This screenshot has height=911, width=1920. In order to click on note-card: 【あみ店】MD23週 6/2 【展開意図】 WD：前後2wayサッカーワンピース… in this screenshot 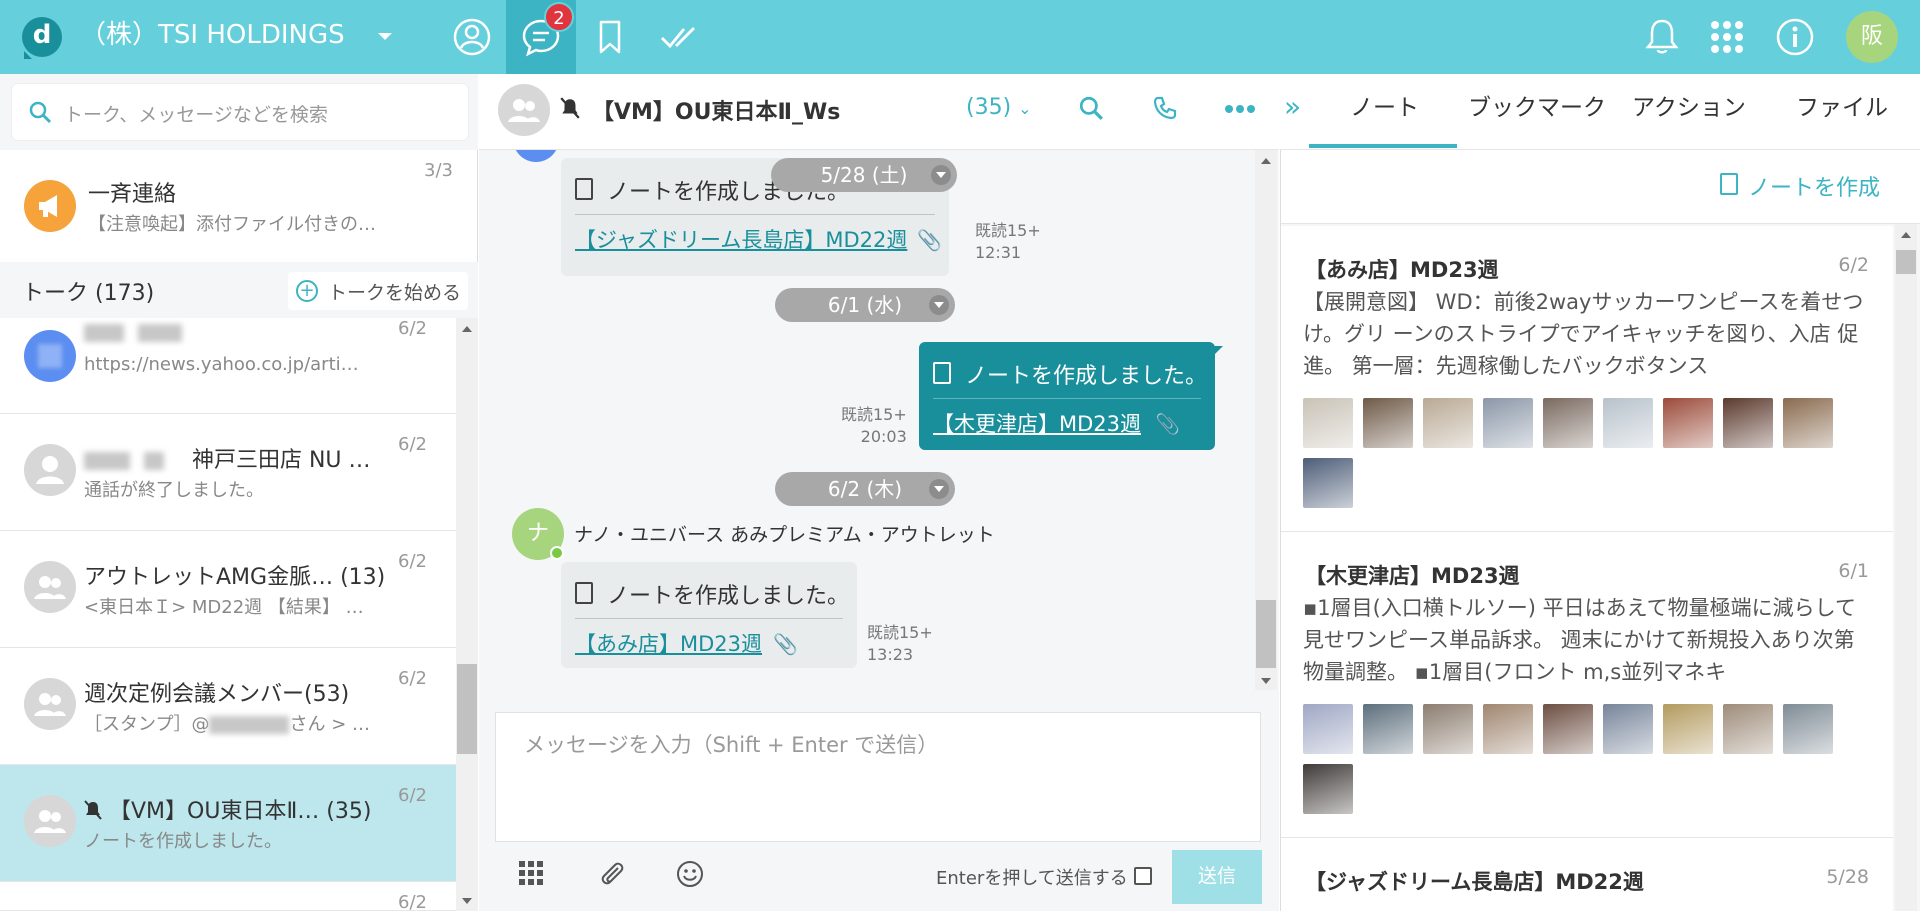, I will do `click(1587, 379)`.